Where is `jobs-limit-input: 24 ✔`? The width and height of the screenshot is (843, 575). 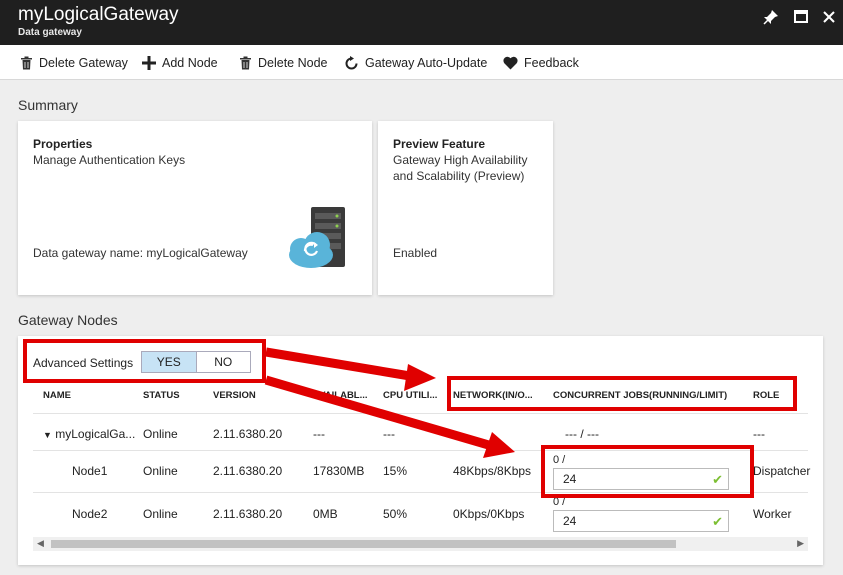 jobs-limit-input: 24 ✔ is located at coordinates (641, 521).